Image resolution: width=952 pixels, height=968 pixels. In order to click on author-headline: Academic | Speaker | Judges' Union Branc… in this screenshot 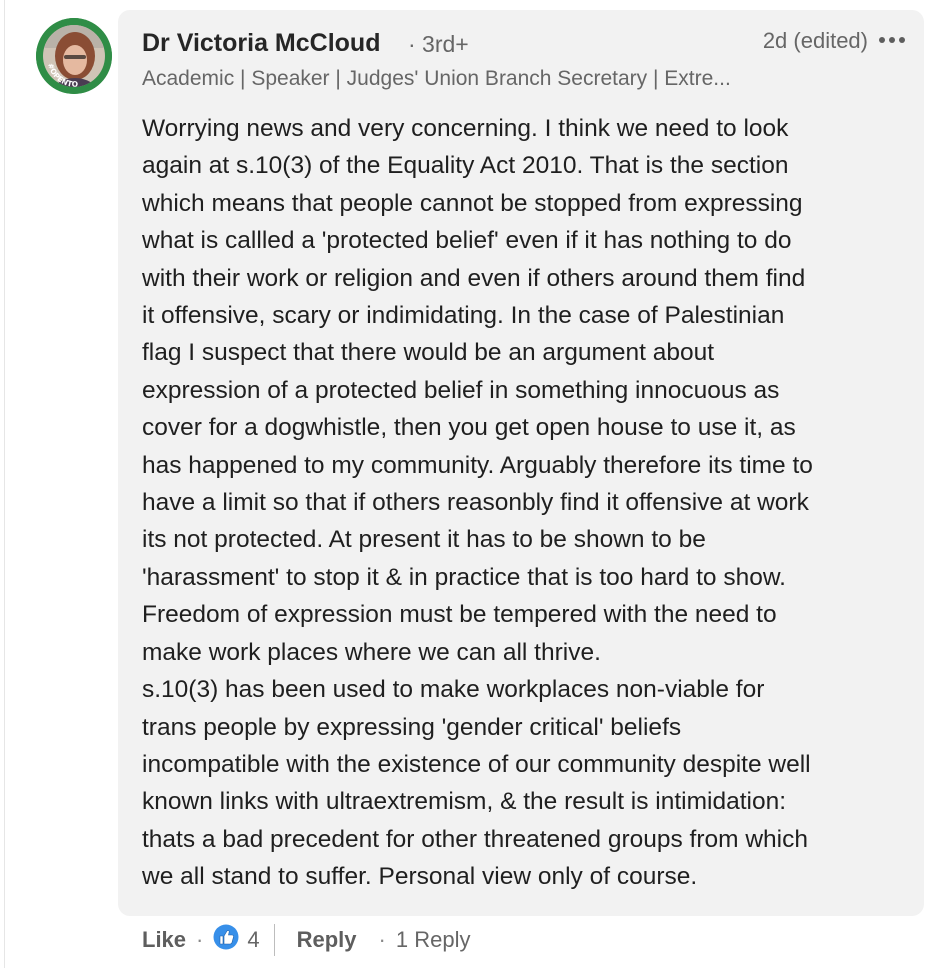, I will do `click(436, 78)`.